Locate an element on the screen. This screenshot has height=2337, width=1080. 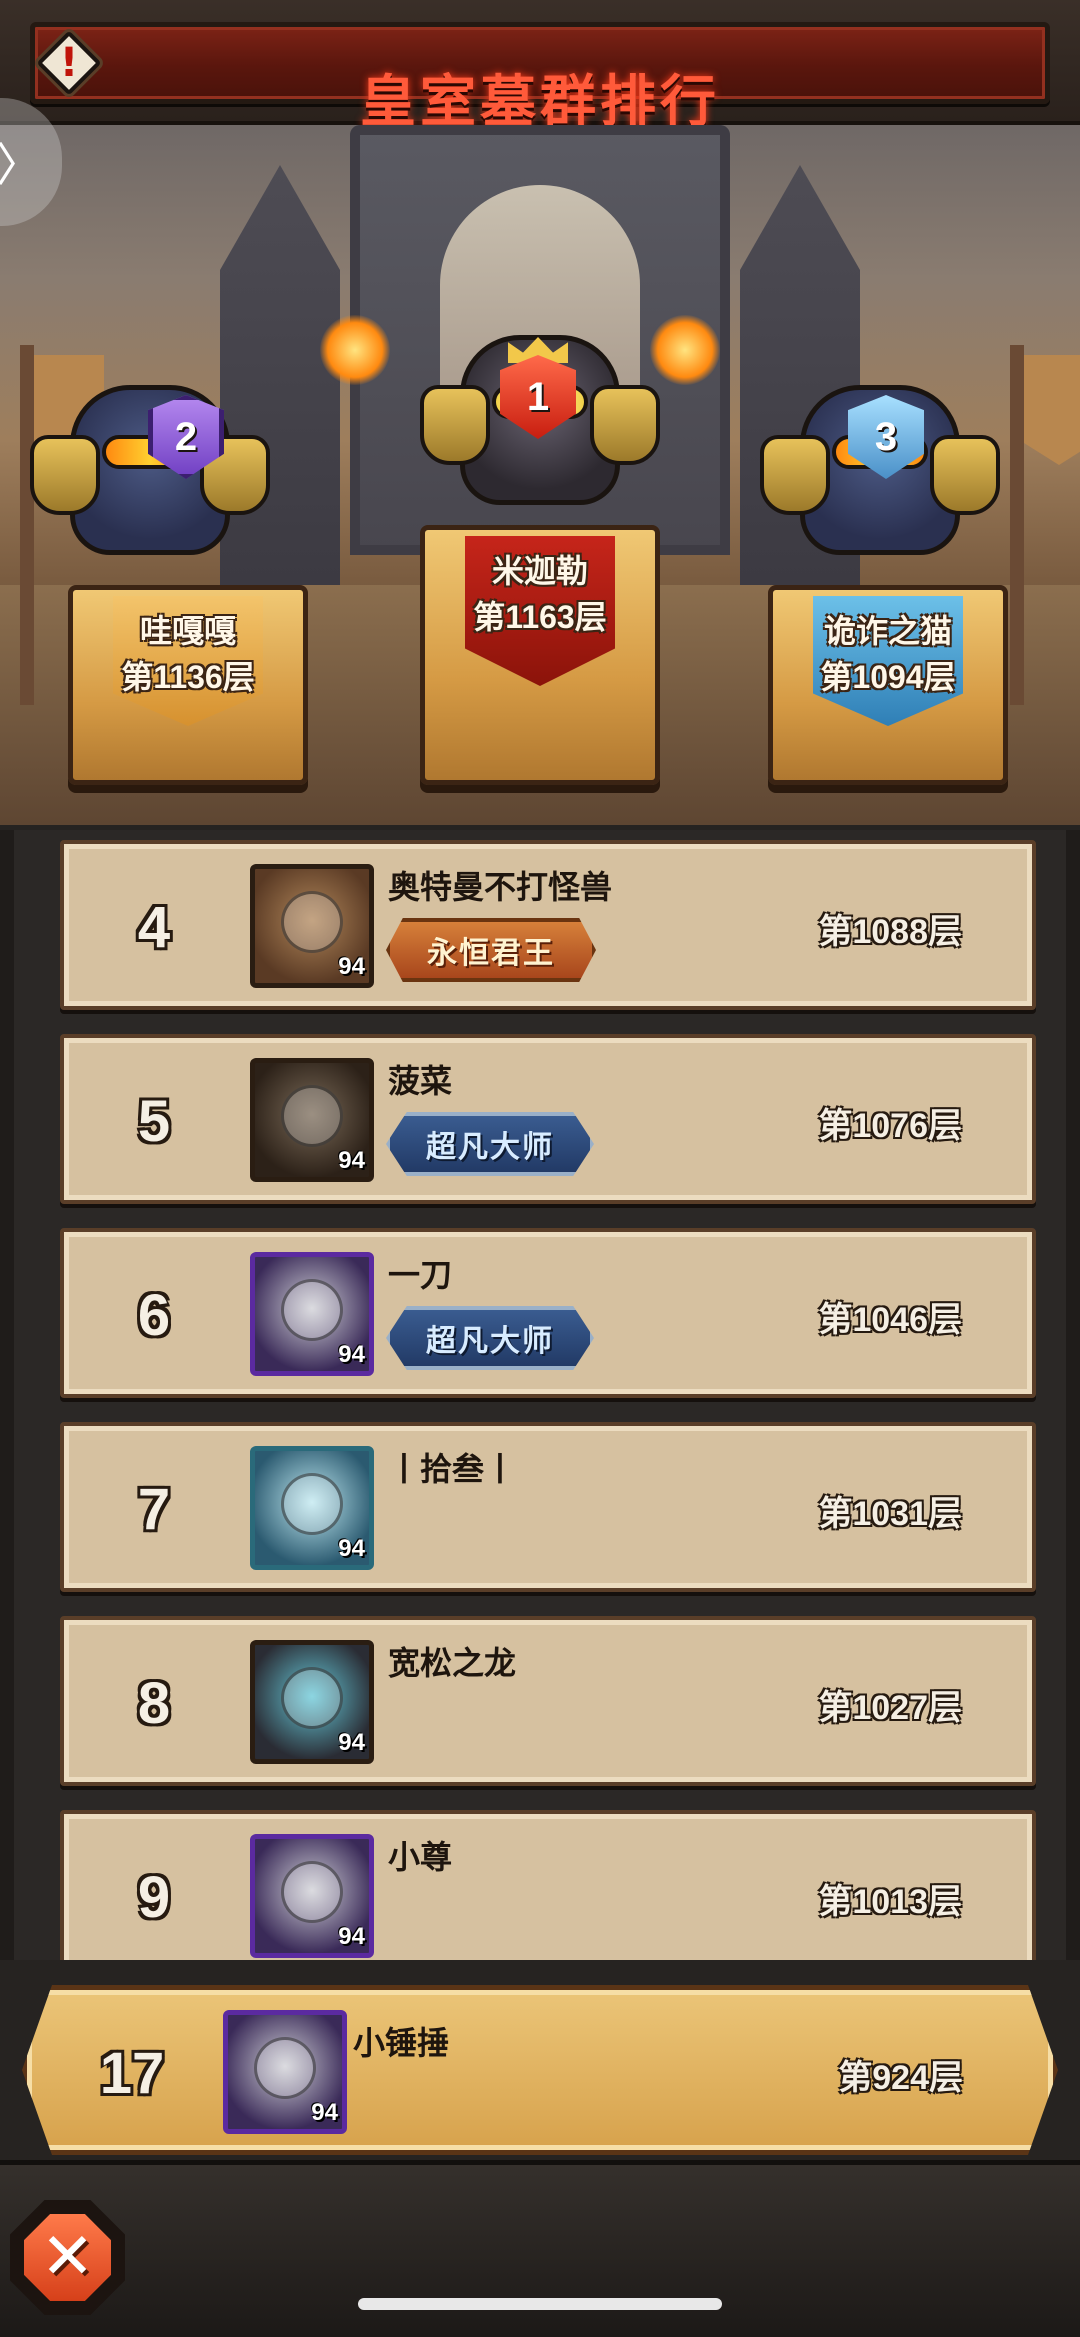
podium-floor: 第1136层 is located at coordinates (188, 677).